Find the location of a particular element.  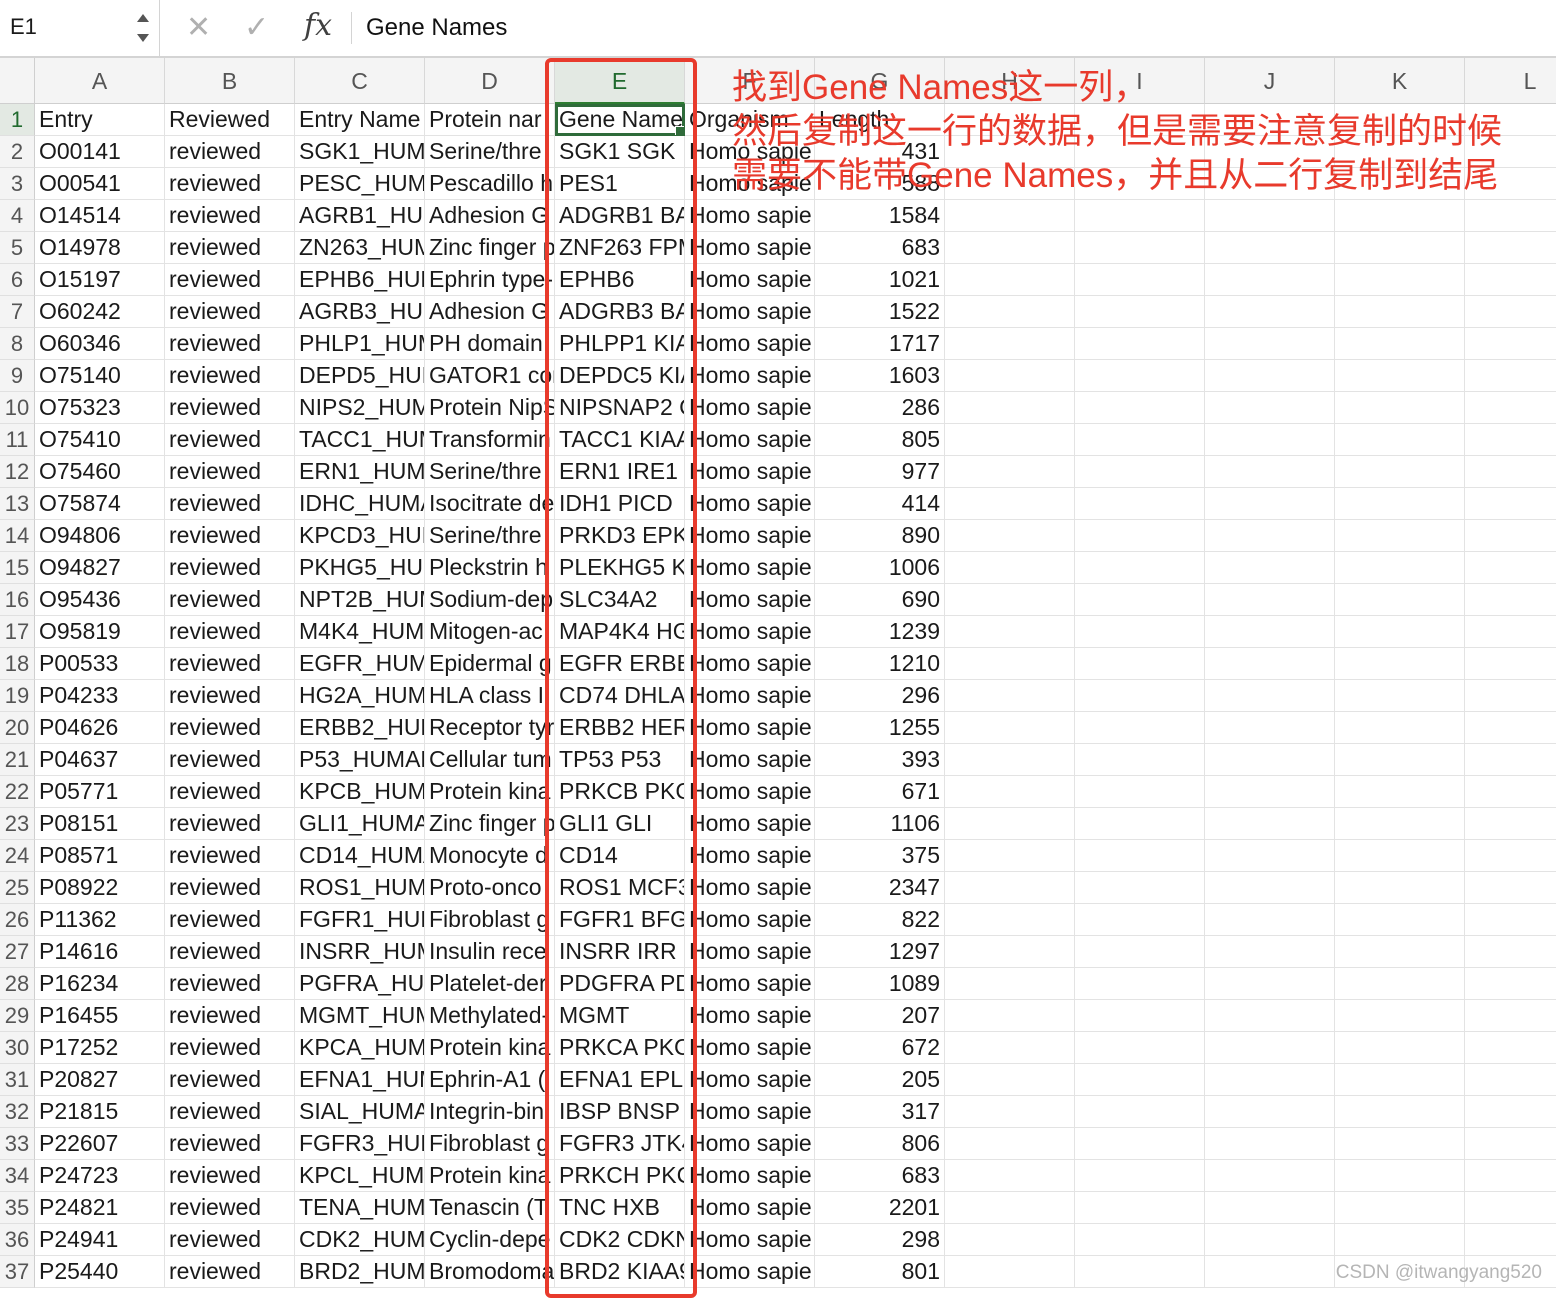

cell-a14: O94806 is located at coordinates (100, 536).